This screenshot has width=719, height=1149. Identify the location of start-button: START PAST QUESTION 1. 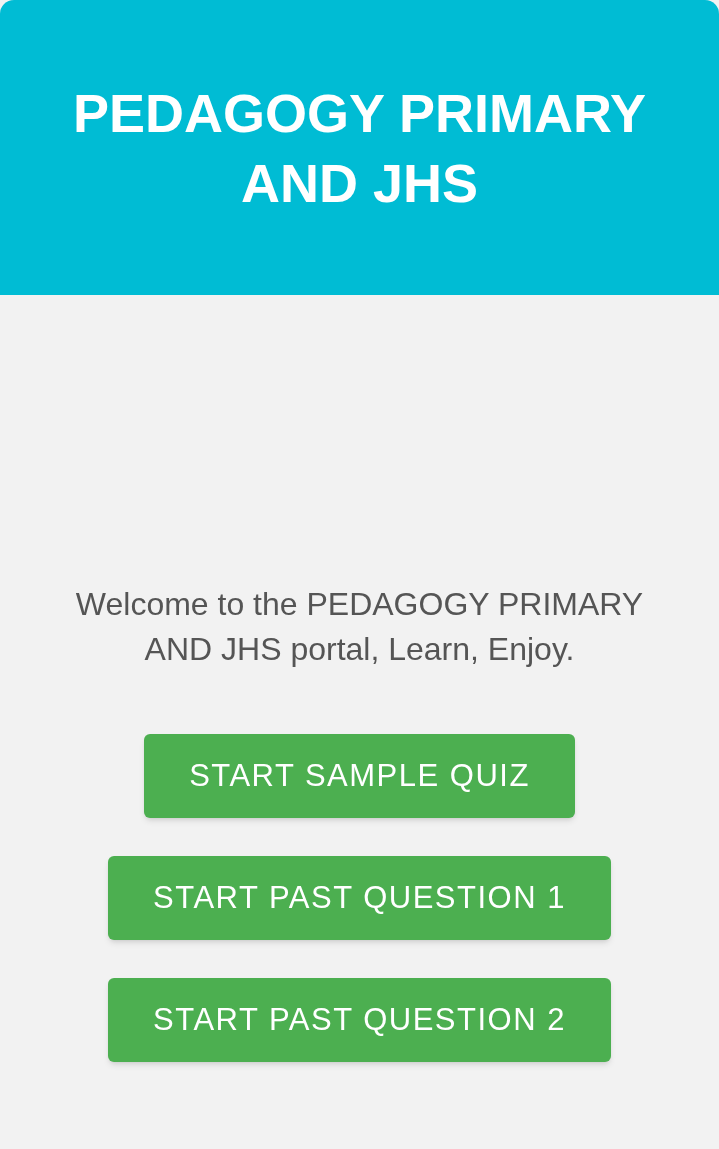
(359, 898).